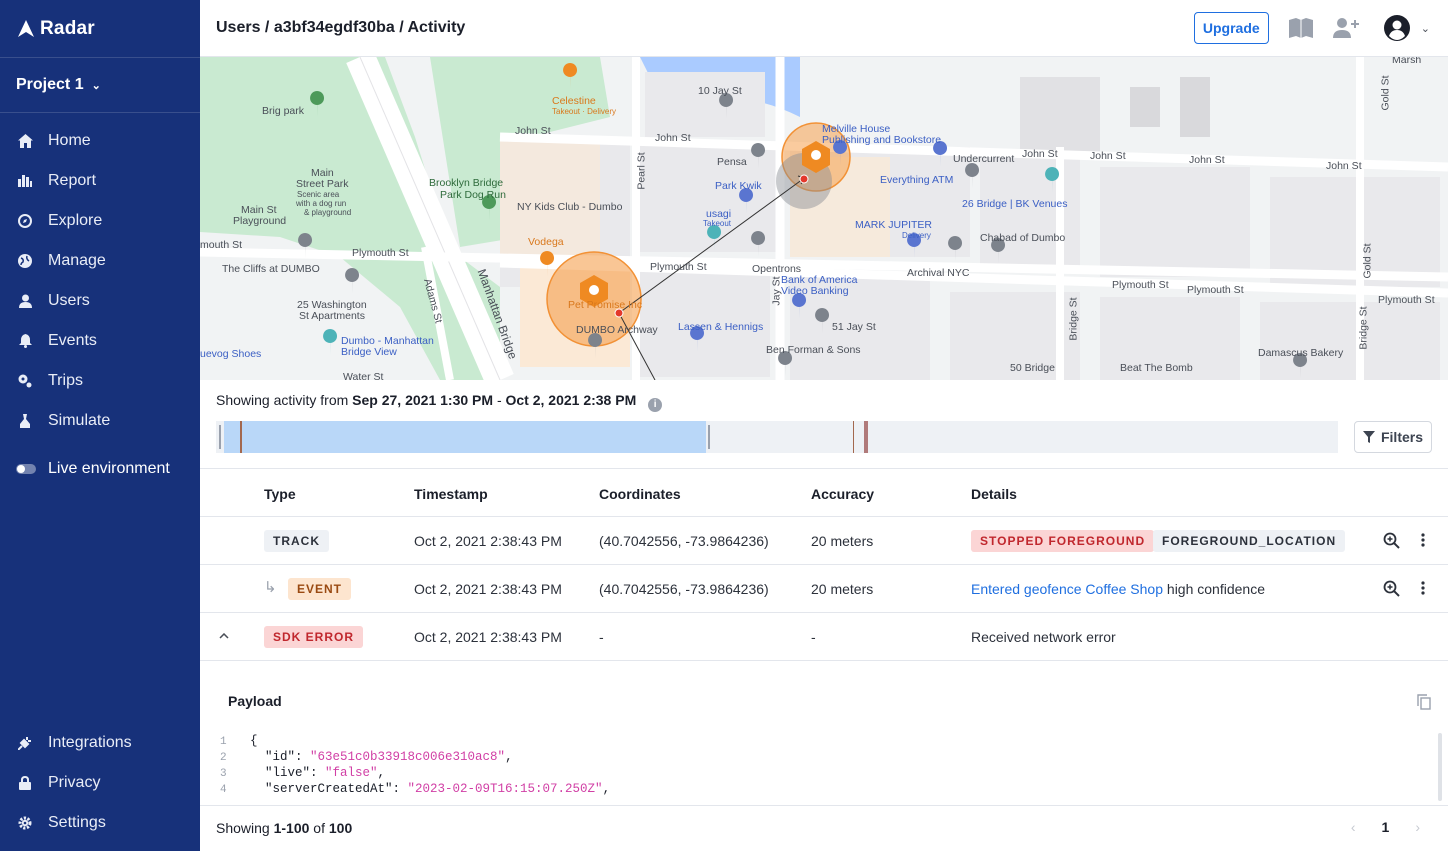 The width and height of the screenshot is (1448, 851). What do you see at coordinates (328, 212) in the screenshot?
I see `map-label: & playground` at bounding box center [328, 212].